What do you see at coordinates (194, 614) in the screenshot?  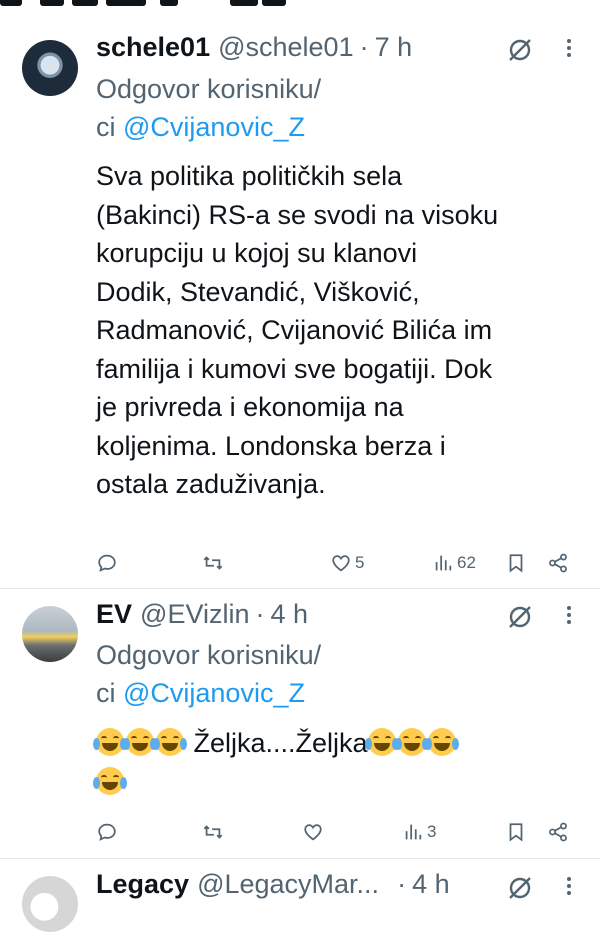 I see `author-handle: @EVizlin` at bounding box center [194, 614].